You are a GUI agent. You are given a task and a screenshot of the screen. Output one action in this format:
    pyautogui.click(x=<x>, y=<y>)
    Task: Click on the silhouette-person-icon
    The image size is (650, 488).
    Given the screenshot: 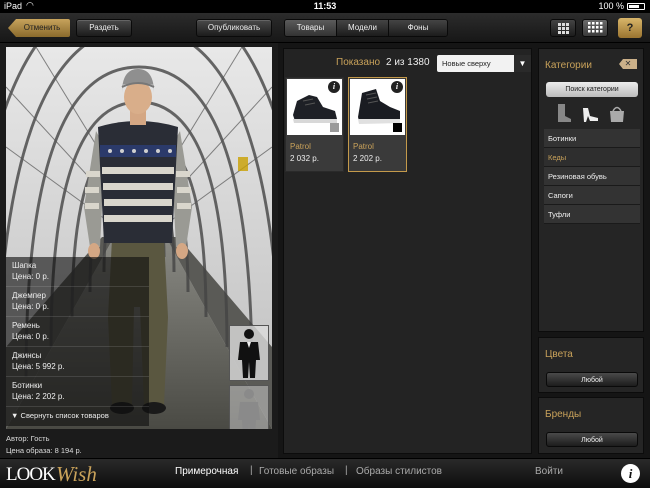 What is the action you would take?
    pyautogui.click(x=249, y=409)
    